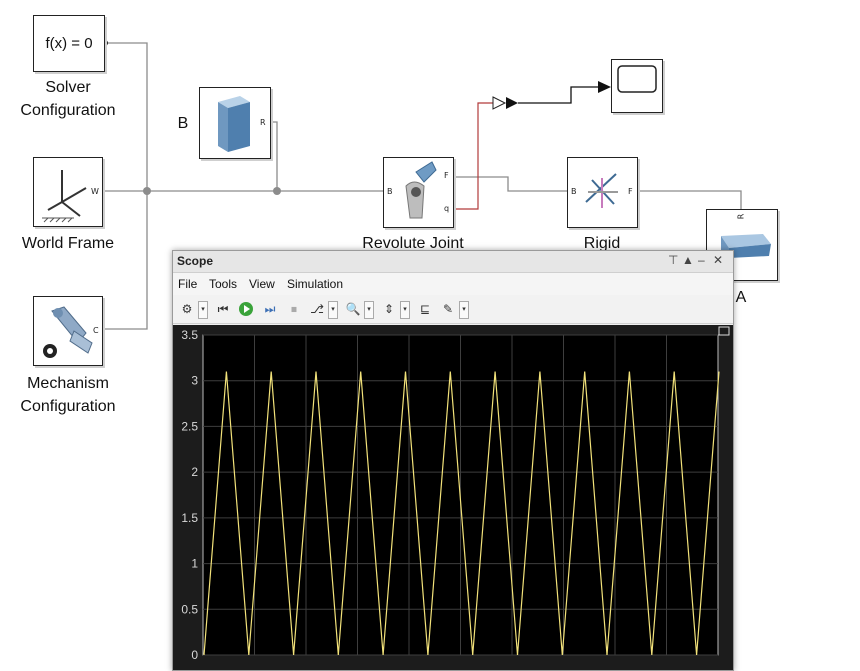 The height and width of the screenshot is (671, 860). What do you see at coordinates (189, 518) in the screenshot?
I see `y-tick-label: 1.5` at bounding box center [189, 518].